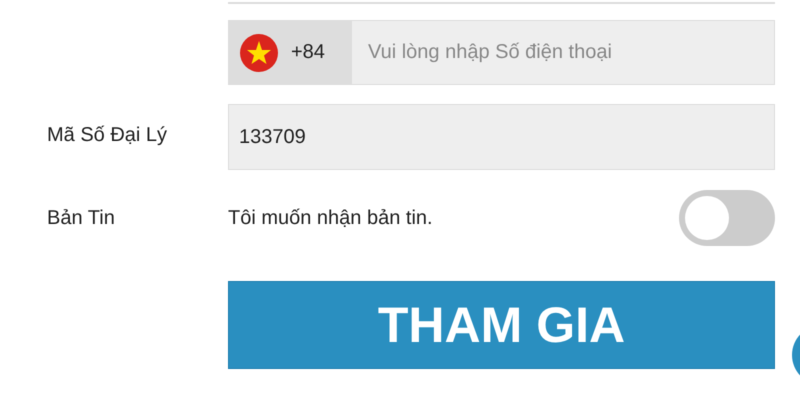 The width and height of the screenshot is (800, 400). Describe the element at coordinates (501, 137) in the screenshot. I see `agent-code-field: 133709` at that location.